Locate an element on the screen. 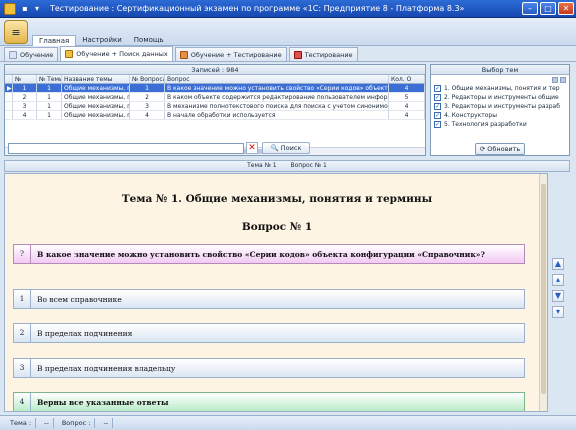 Image resolution: width=576 pixels, height=430 pixels. theme-item: ✓ 2. Редакторы и инструменты общие is located at coordinates (500, 97).